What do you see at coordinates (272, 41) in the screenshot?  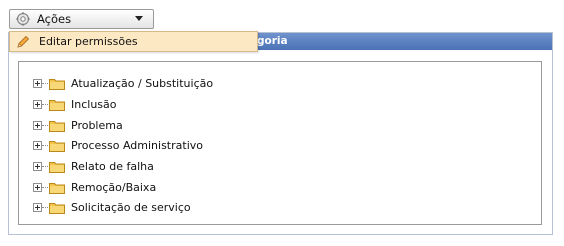 I see `panel-title: goria` at bounding box center [272, 41].